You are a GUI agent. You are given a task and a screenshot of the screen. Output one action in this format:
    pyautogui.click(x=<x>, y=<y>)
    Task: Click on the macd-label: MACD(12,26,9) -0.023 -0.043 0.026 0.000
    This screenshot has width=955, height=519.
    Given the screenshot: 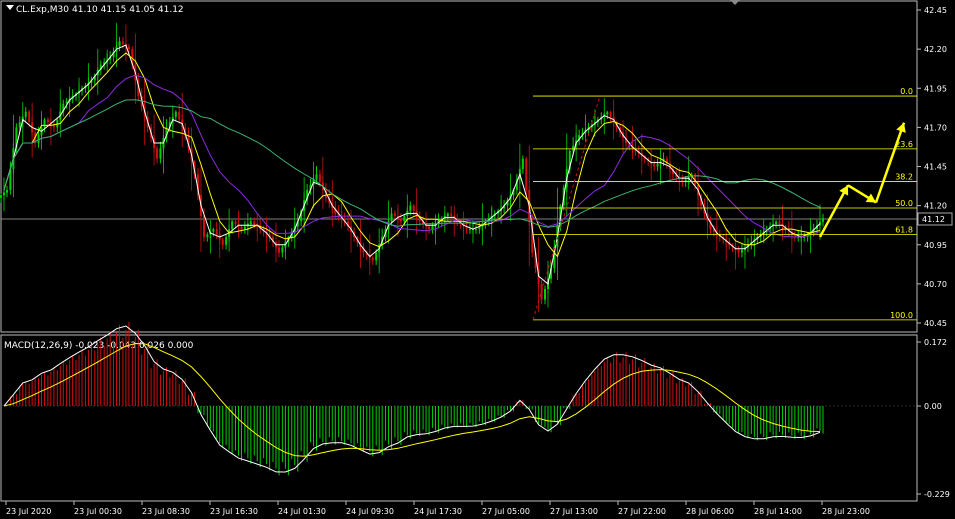 What is the action you would take?
    pyautogui.click(x=99, y=346)
    